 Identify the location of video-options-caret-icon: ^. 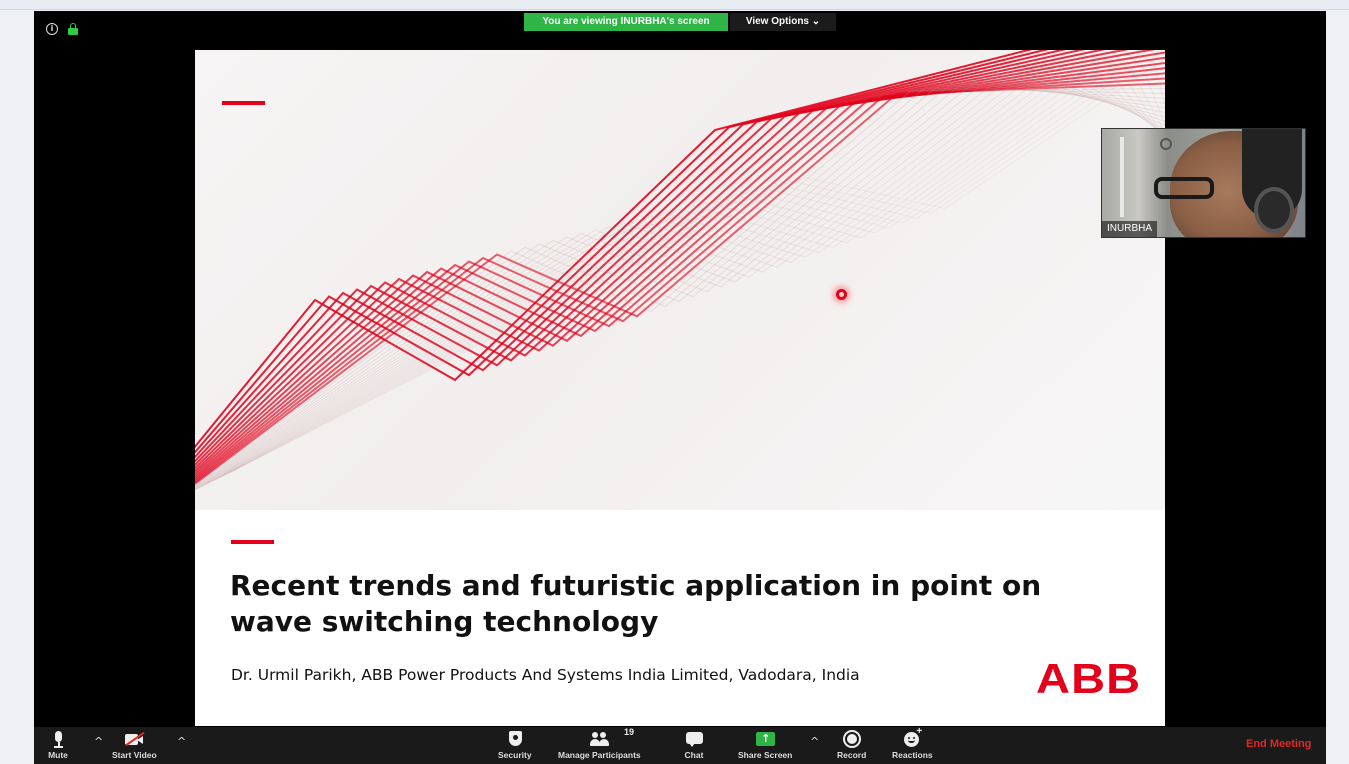
(181, 741).